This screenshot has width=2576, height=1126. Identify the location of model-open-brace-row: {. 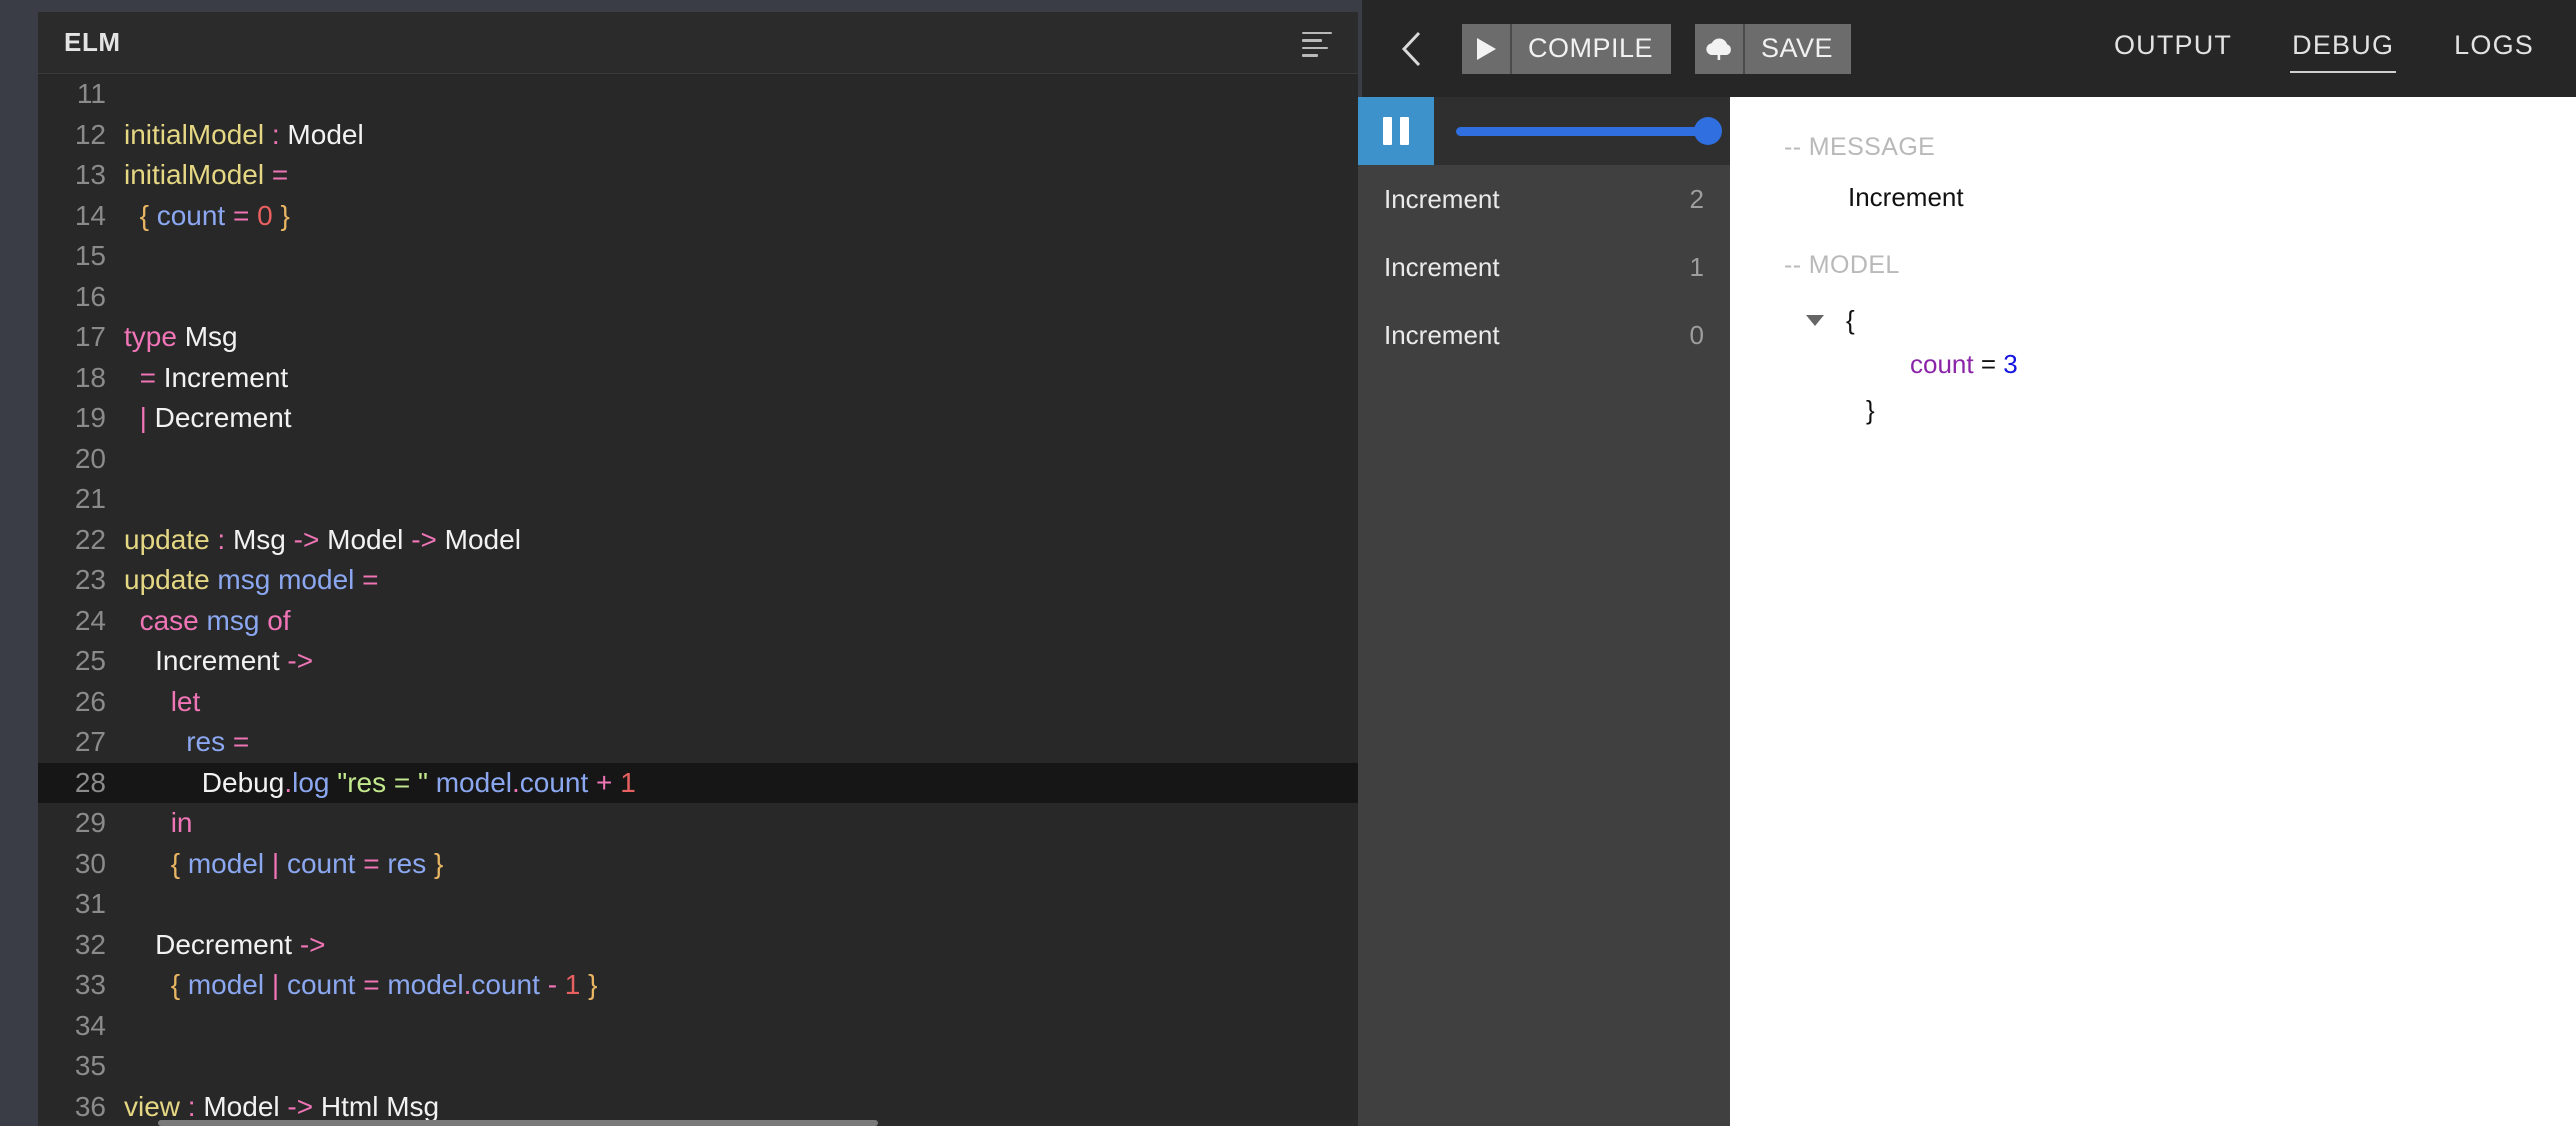
(2190, 320).